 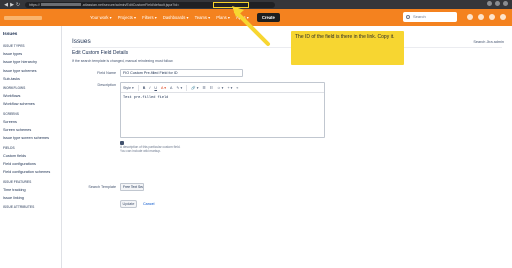 What do you see at coordinates (18, 5) in the screenshot?
I see `reload-icon: ↻` at bounding box center [18, 5].